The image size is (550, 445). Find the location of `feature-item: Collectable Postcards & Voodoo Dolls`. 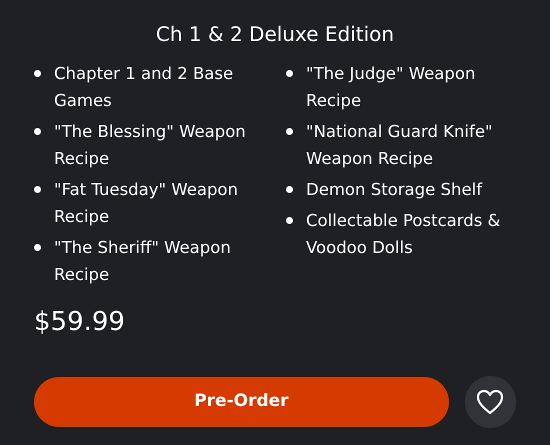

feature-item: Collectable Postcards & Voodoo Dolls is located at coordinates (404, 234).